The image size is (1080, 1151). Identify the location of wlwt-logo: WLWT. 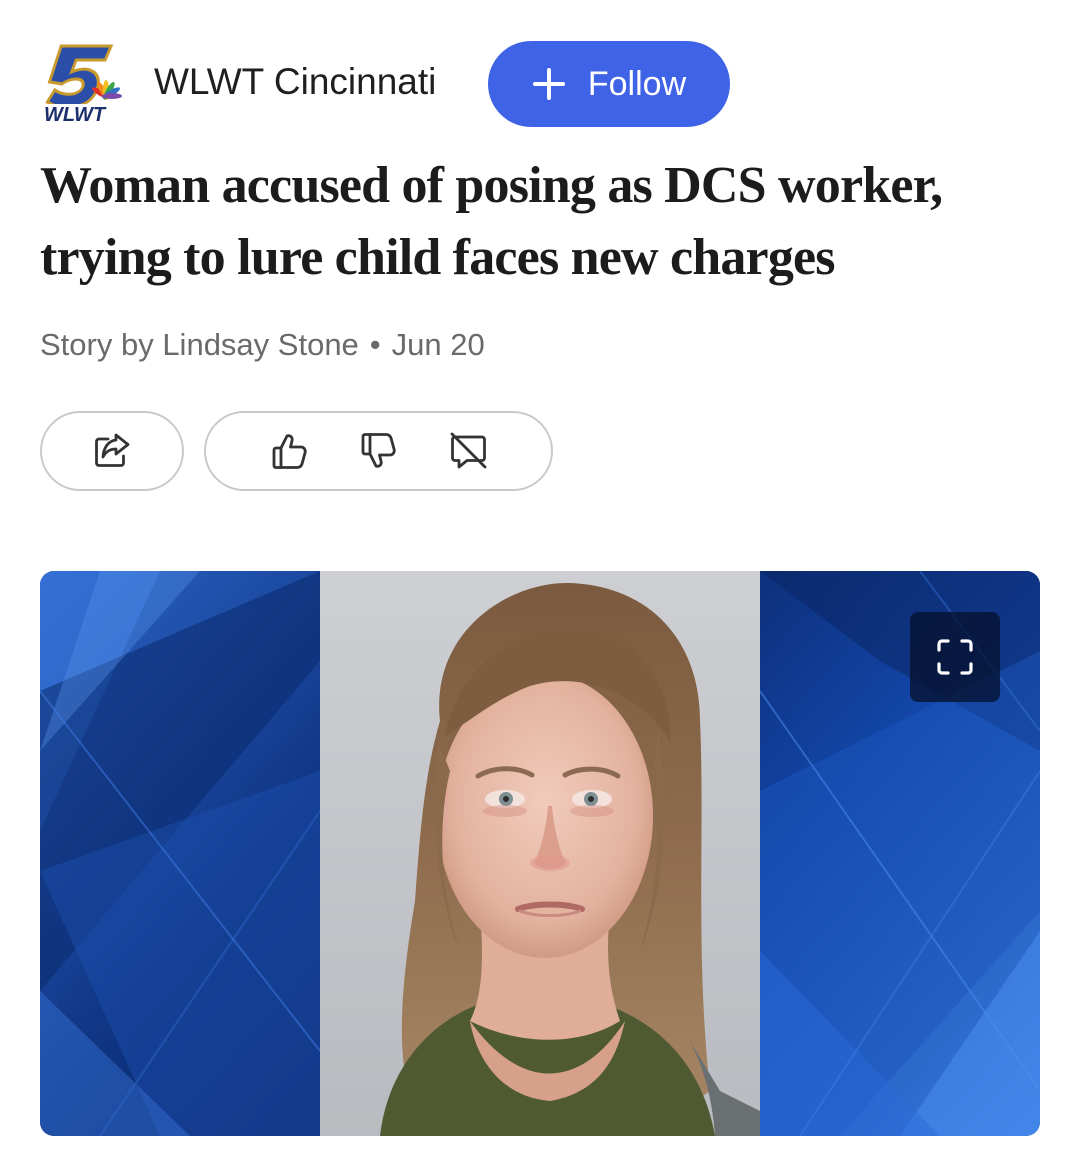
(86, 85).